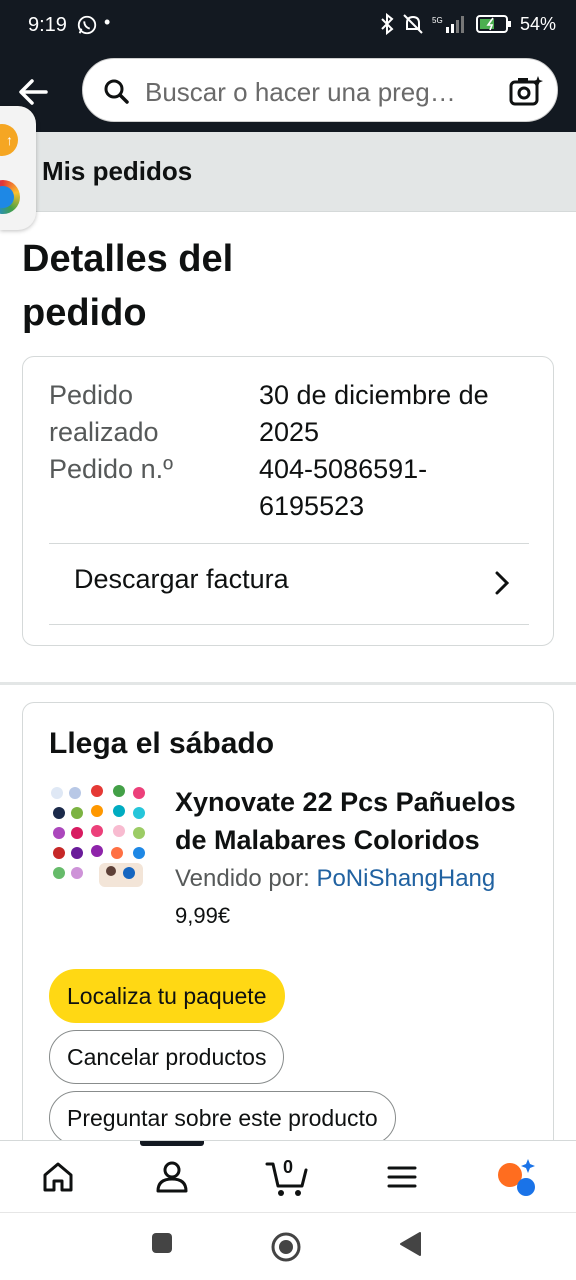  I want to click on breadcrumb: ‹ Mis pedidos, so click(288, 172).